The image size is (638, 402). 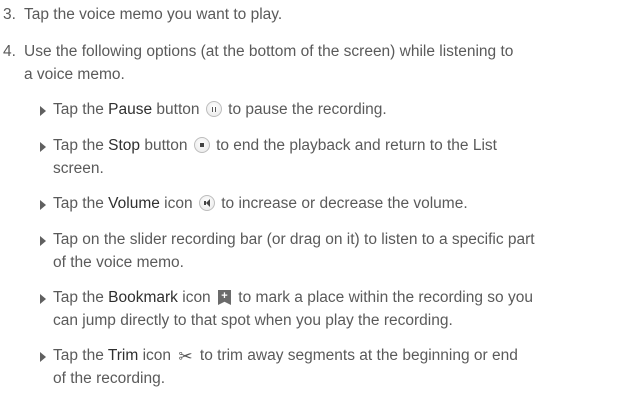 What do you see at coordinates (9, 51) in the screenshot?
I see `step-number: 4.` at bounding box center [9, 51].